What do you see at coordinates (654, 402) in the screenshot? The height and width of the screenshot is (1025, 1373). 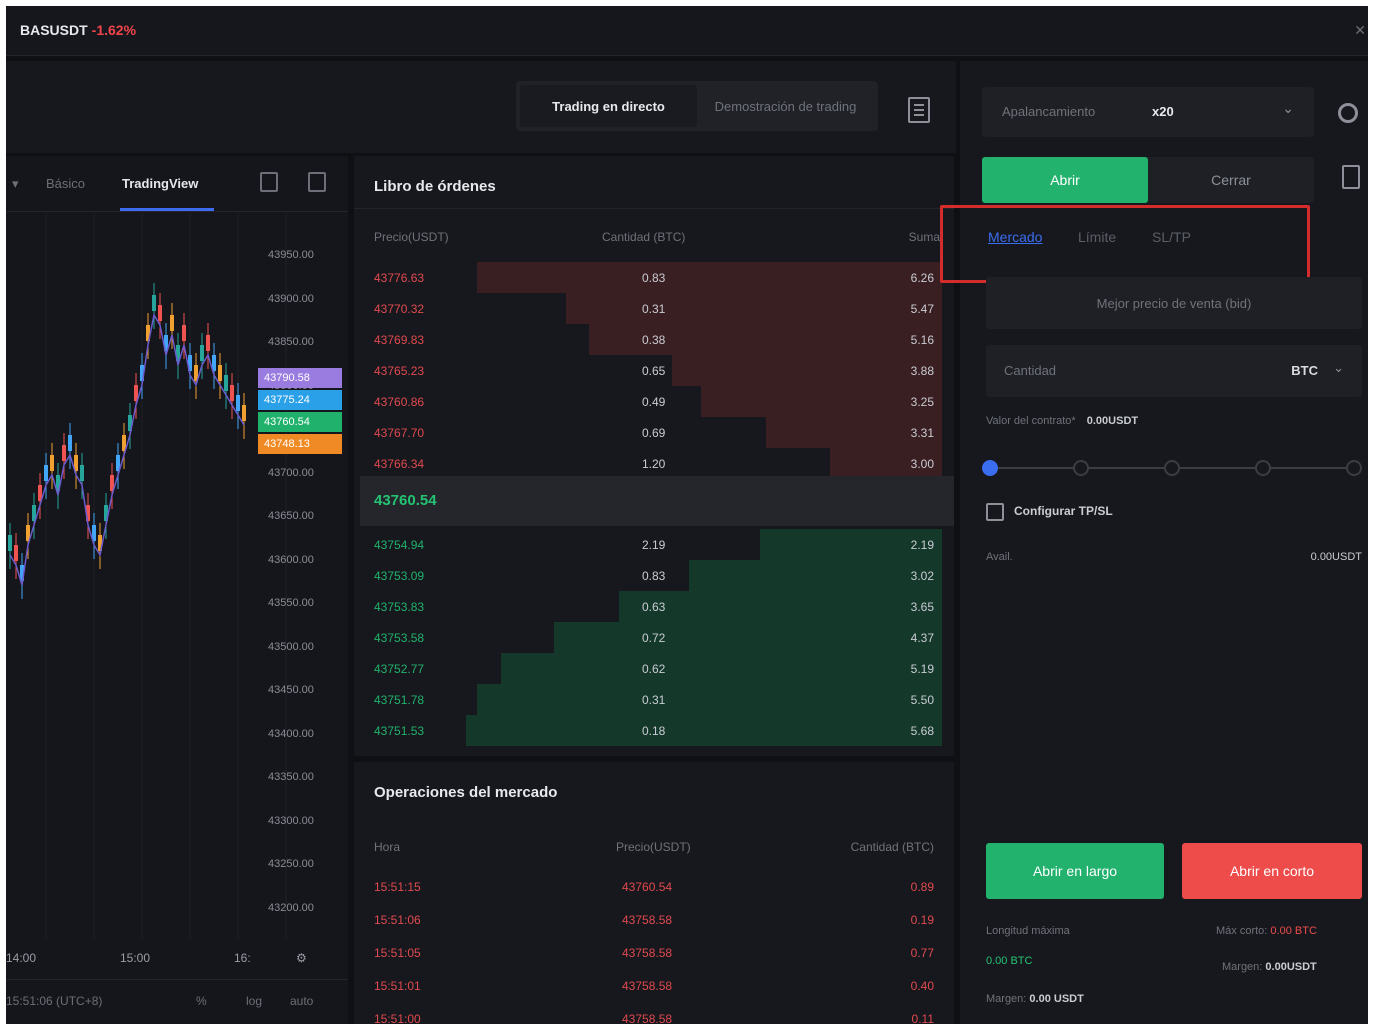 I see `row-qty: 0.49` at bounding box center [654, 402].